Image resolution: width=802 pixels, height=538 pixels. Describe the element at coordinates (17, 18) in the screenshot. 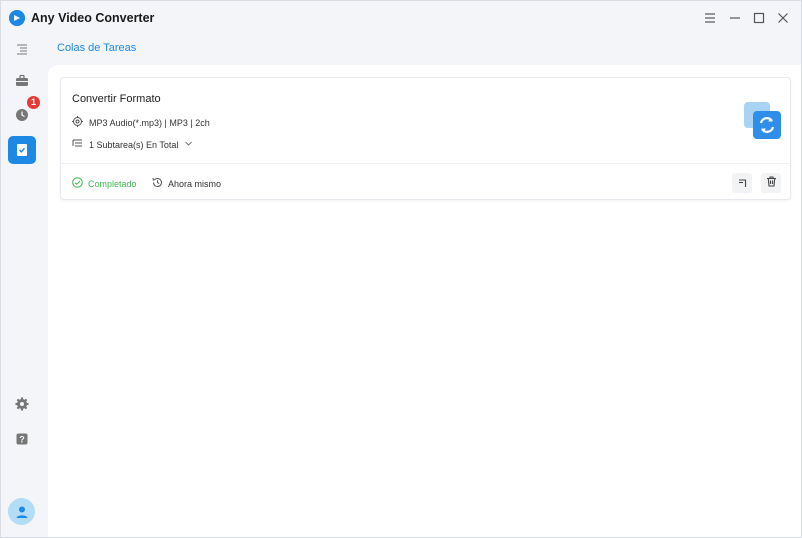

I see `app-logo-icon` at that location.